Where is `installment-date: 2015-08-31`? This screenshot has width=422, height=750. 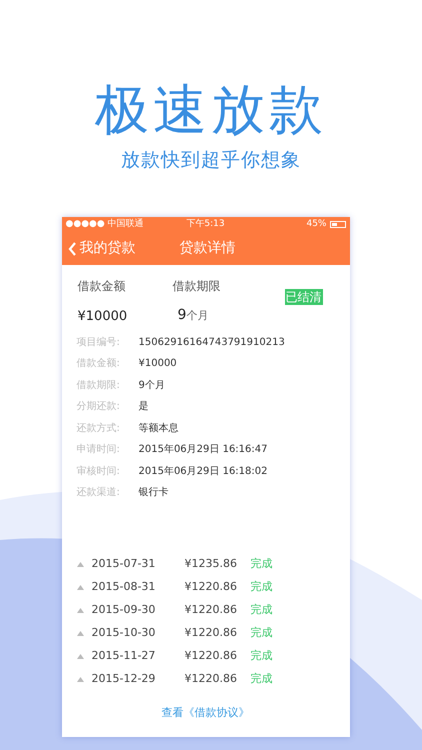
installment-date: 2015-08-31 is located at coordinates (124, 587).